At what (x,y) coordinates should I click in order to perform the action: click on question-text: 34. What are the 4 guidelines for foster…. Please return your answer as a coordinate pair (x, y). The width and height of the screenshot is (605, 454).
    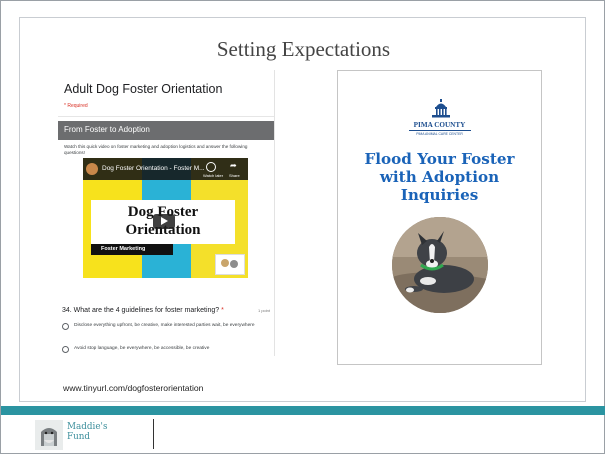
    Looking at the image, I should click on (143, 310).